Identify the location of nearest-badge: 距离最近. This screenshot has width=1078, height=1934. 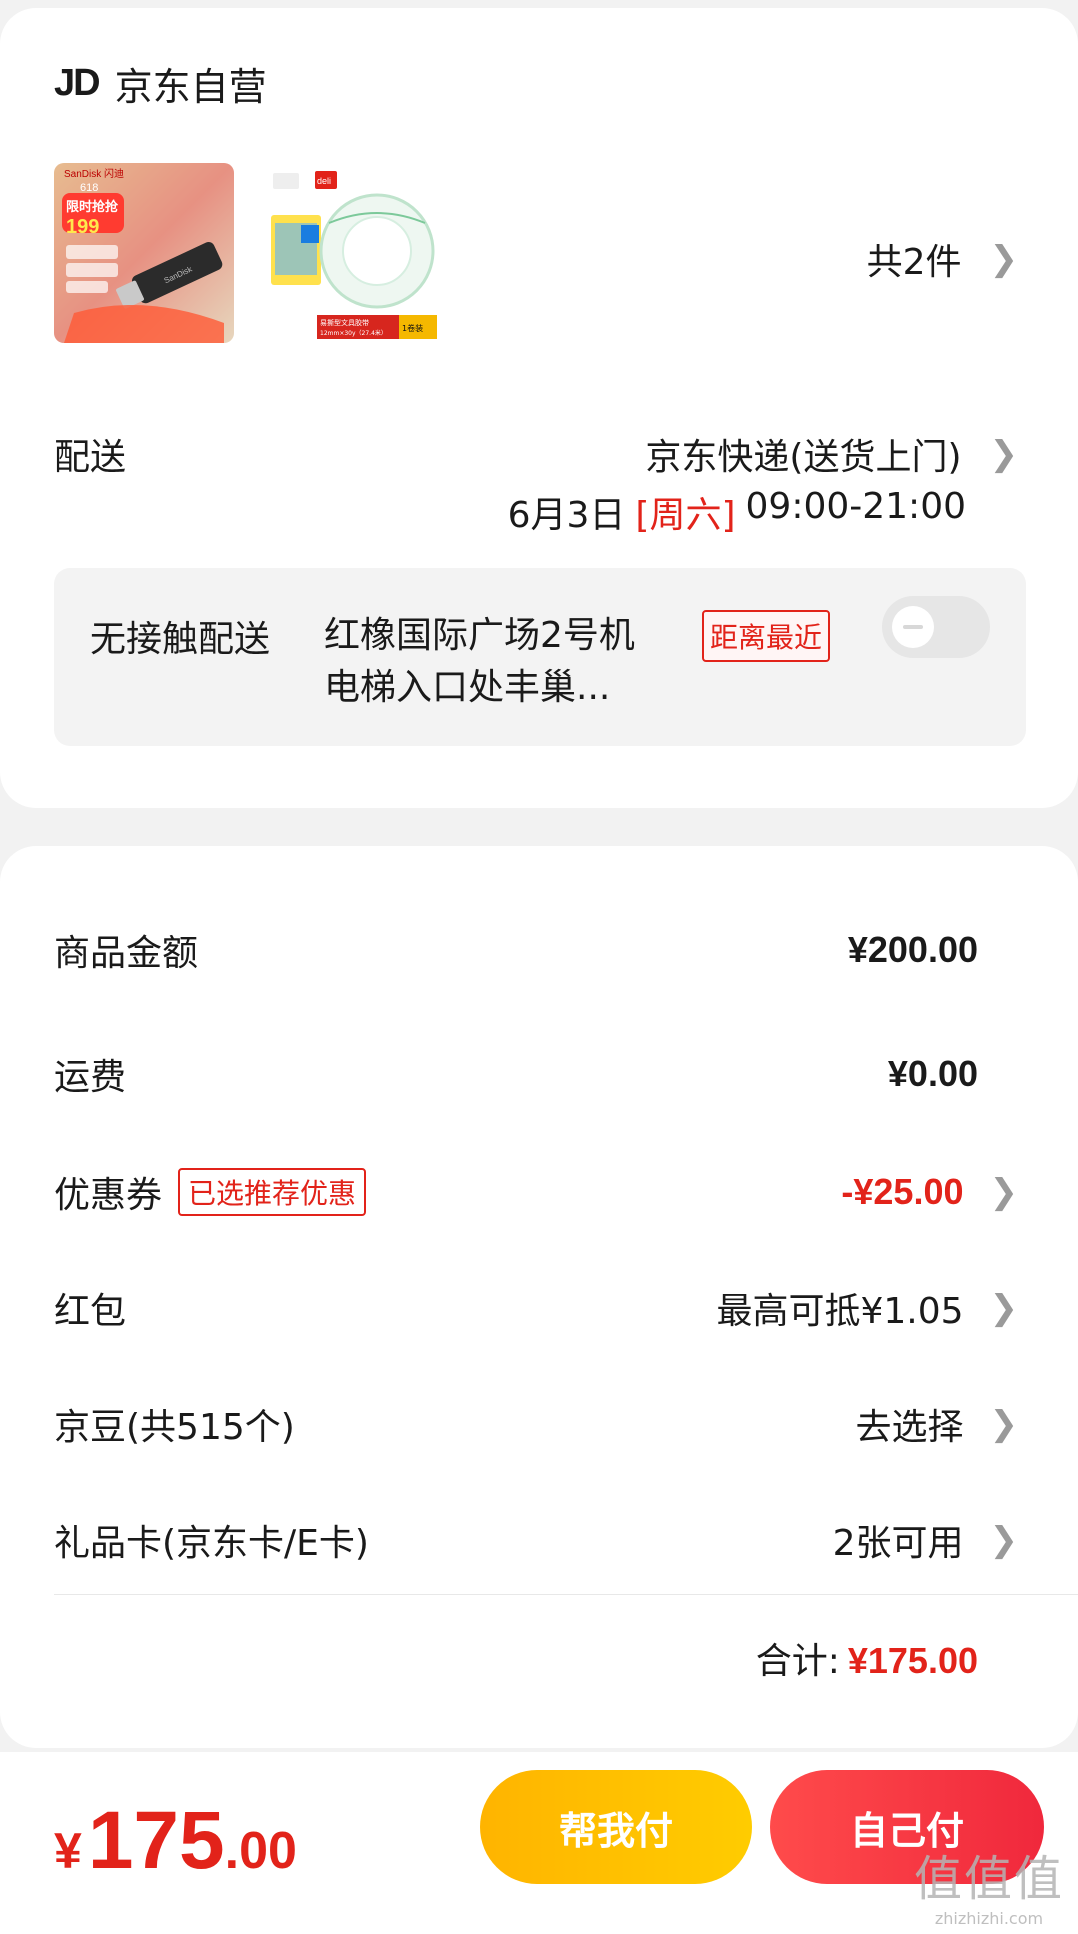
(766, 636).